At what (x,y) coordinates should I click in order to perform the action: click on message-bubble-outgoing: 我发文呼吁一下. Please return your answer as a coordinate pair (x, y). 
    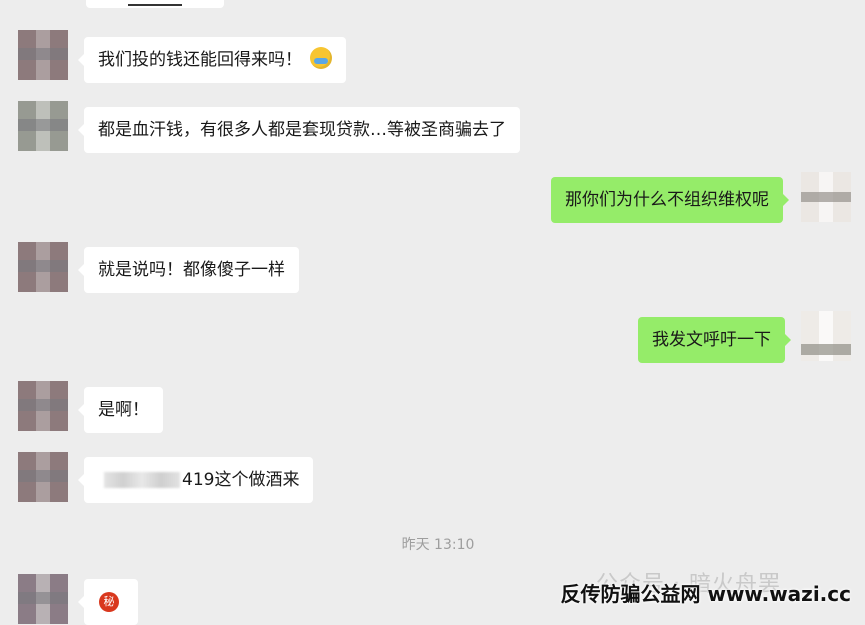
    Looking at the image, I should click on (714, 340).